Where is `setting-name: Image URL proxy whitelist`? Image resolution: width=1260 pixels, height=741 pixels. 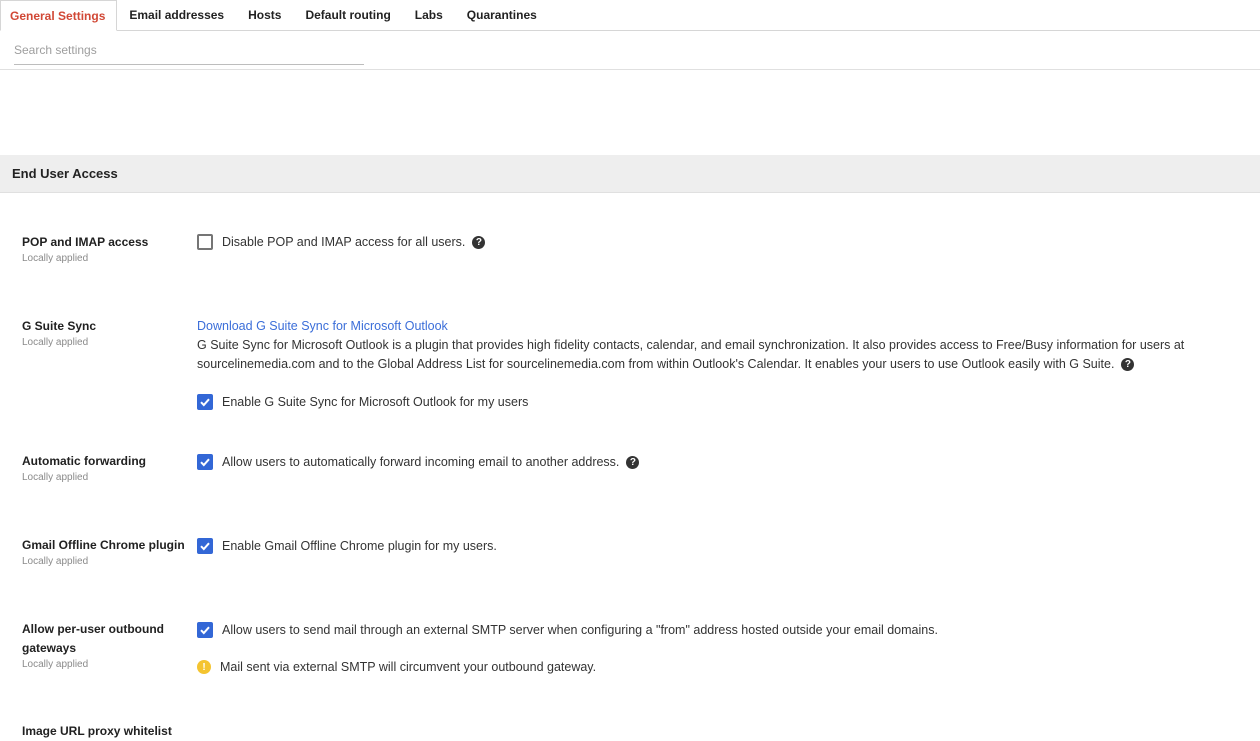 setting-name: Image URL proxy whitelist is located at coordinates (97, 731).